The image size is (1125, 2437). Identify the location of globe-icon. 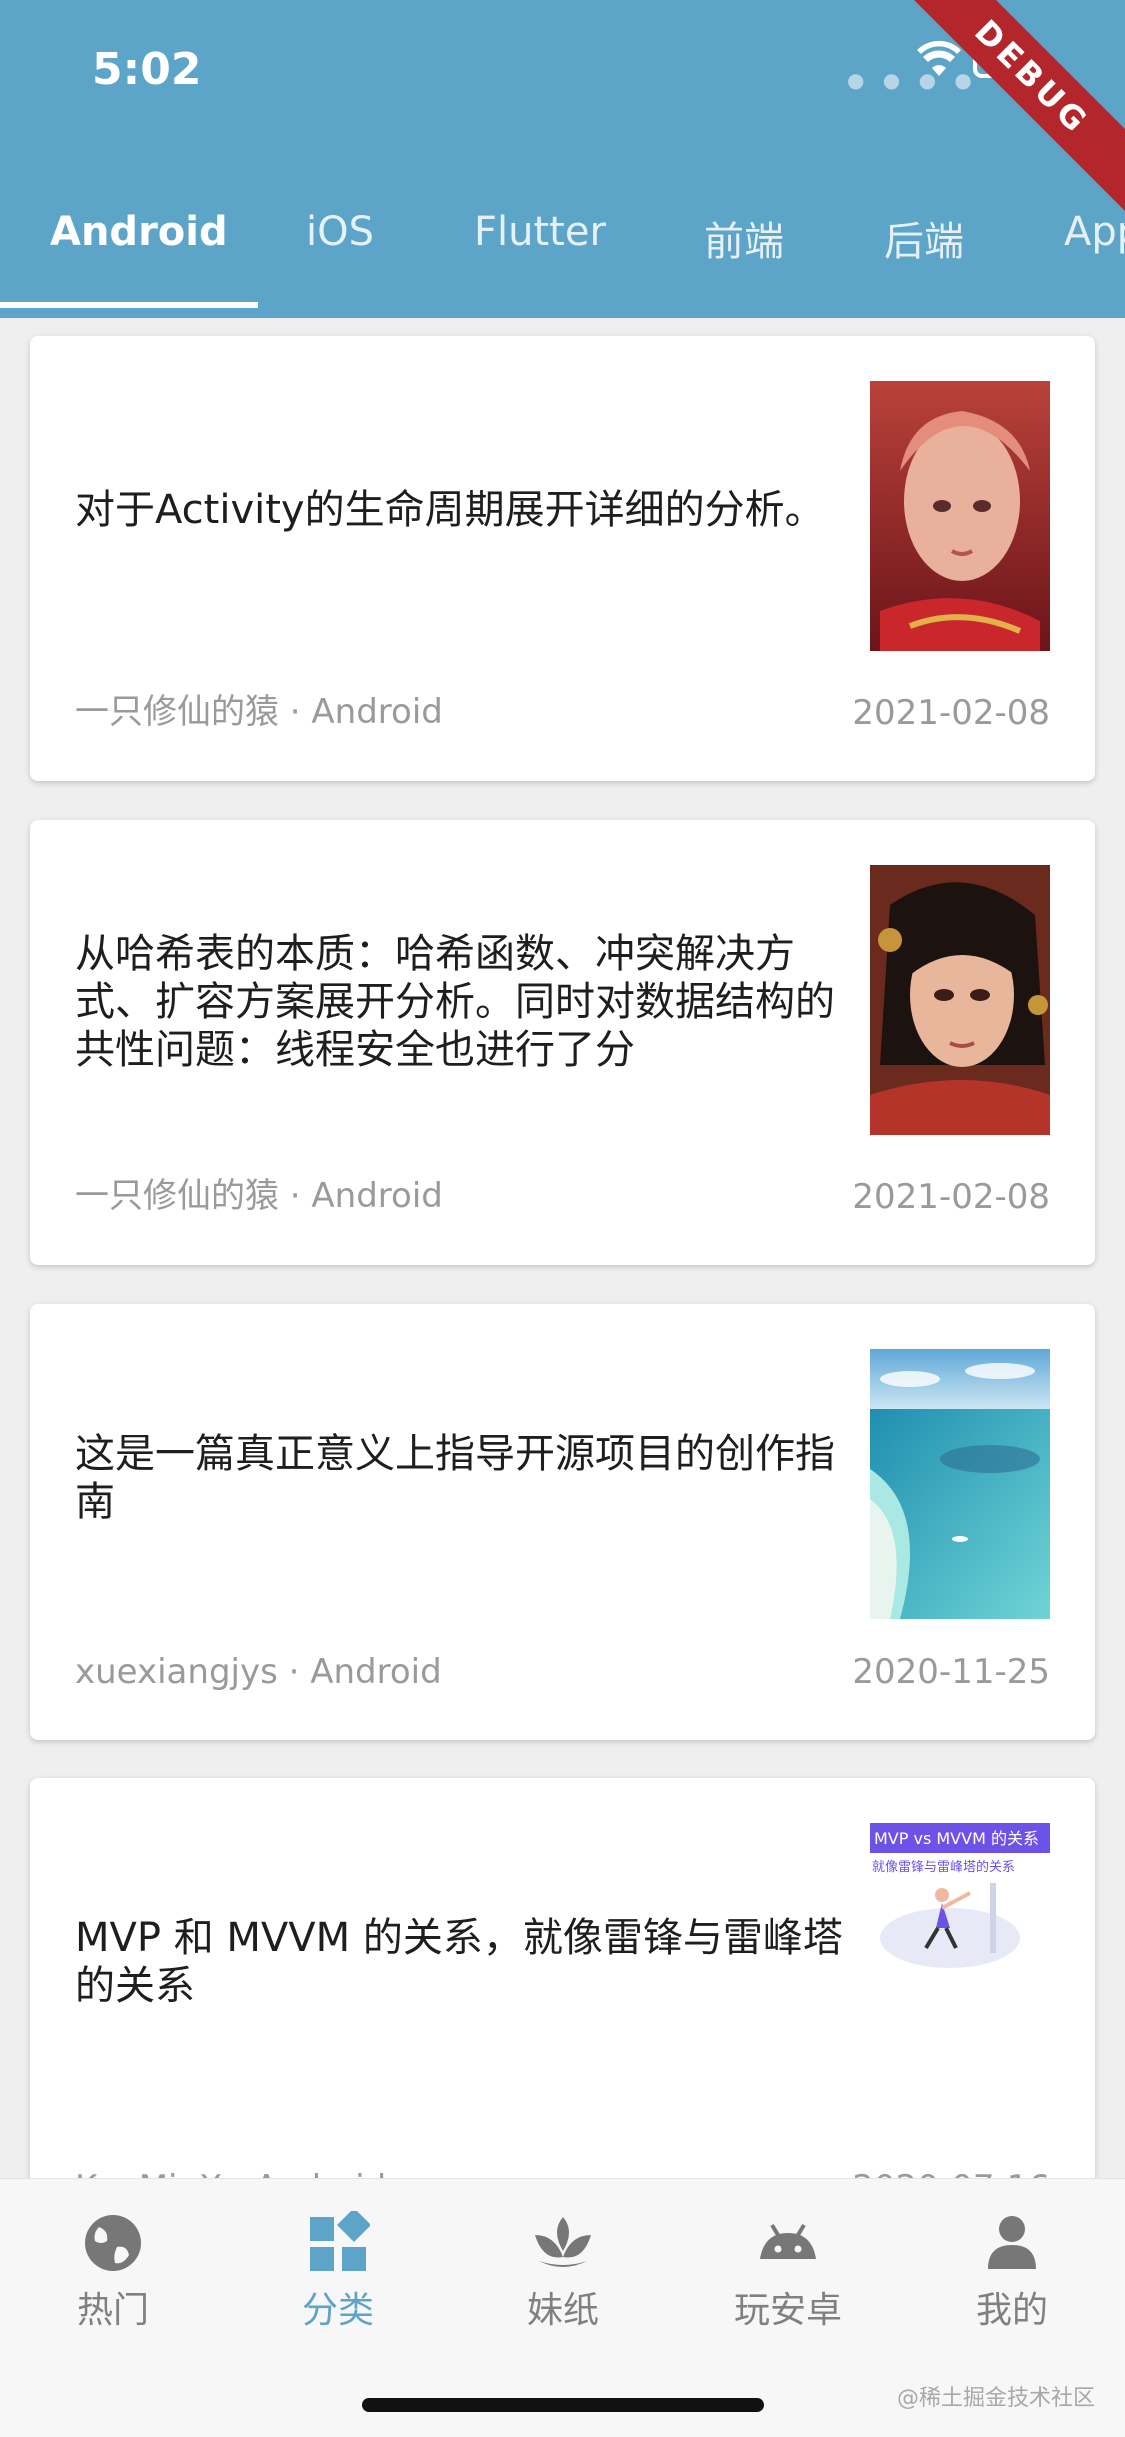
(113, 2243).